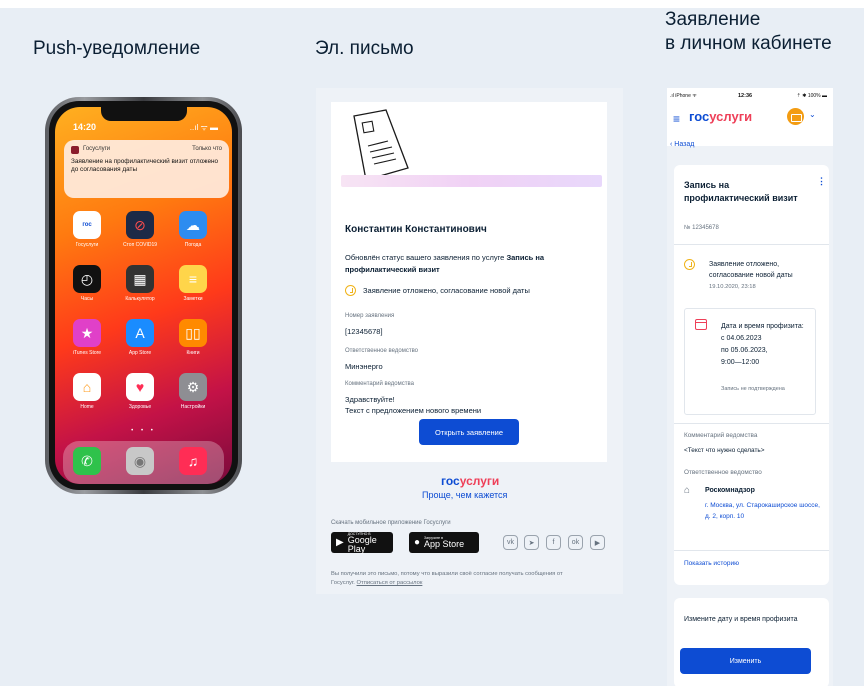  I want to click on visit-date-note: Запись не подтверждена, so click(753, 389).